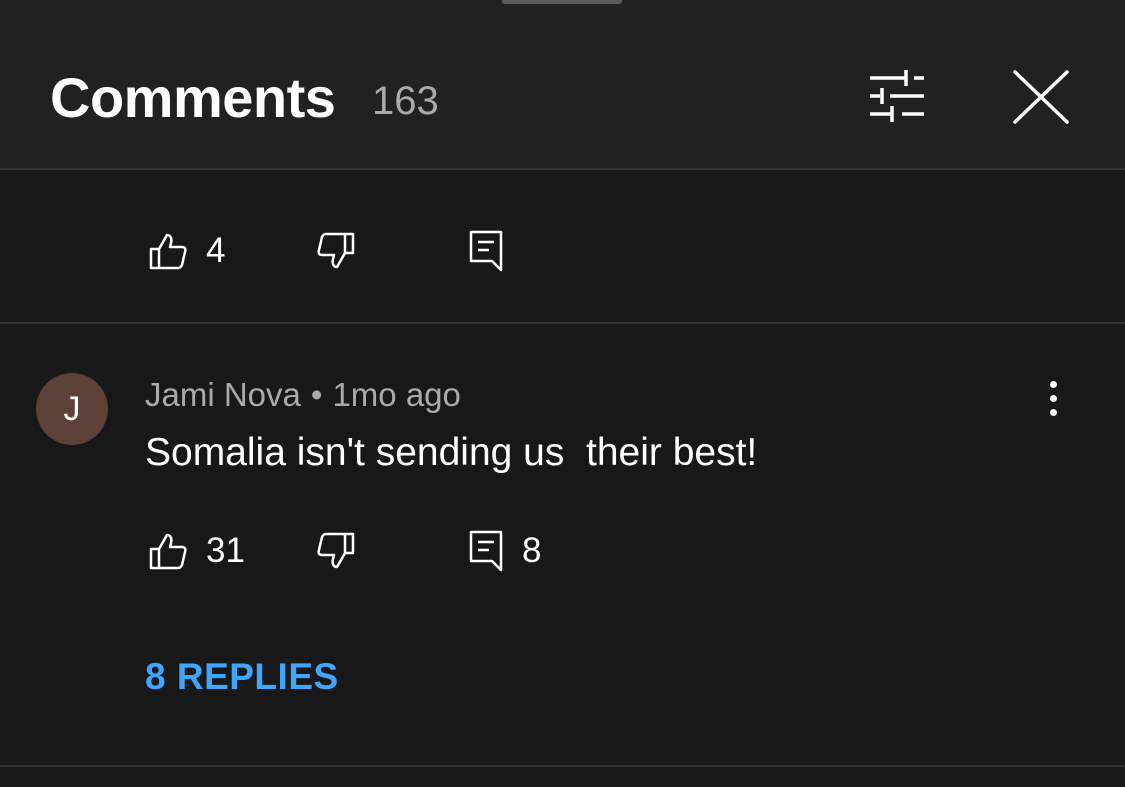  What do you see at coordinates (451, 452) in the screenshot?
I see `comment-text: Somalia isn't sending us their best!` at bounding box center [451, 452].